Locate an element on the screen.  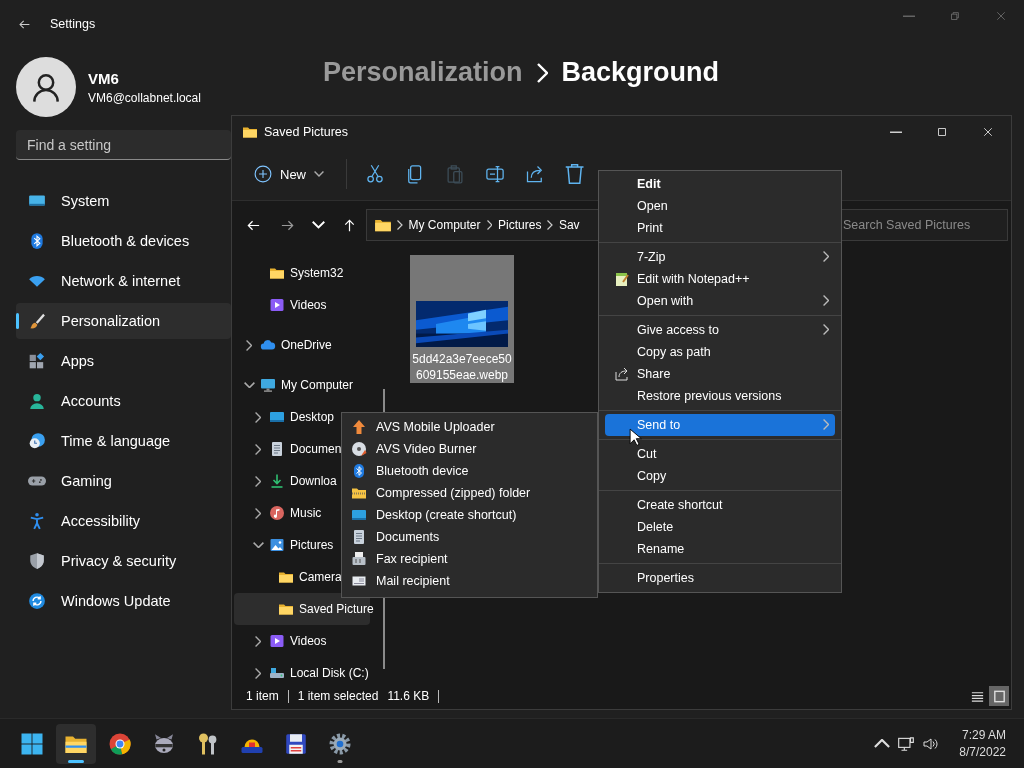
breadcrumb-link: Personalization is located at coordinates (423, 72).